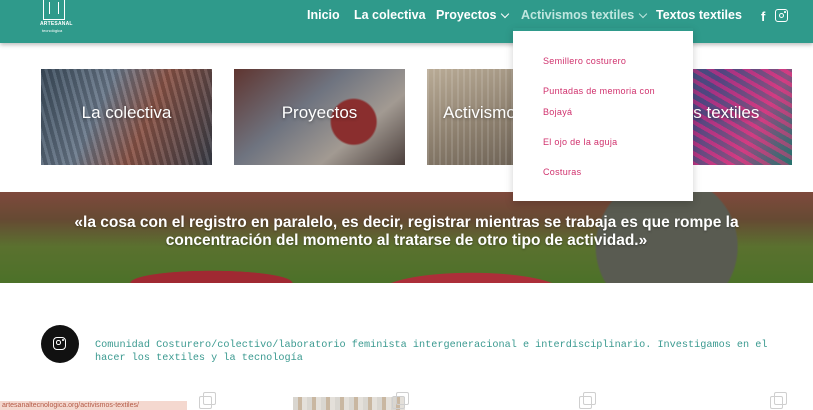  I want to click on instagram-thumbnail, so click(349, 403).